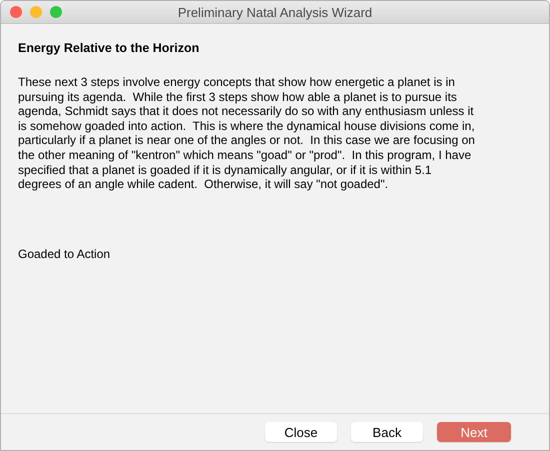 This screenshot has width=550, height=451. What do you see at coordinates (109, 48) in the screenshot?
I see `section-heading: Energy Relative to the Horizon` at bounding box center [109, 48].